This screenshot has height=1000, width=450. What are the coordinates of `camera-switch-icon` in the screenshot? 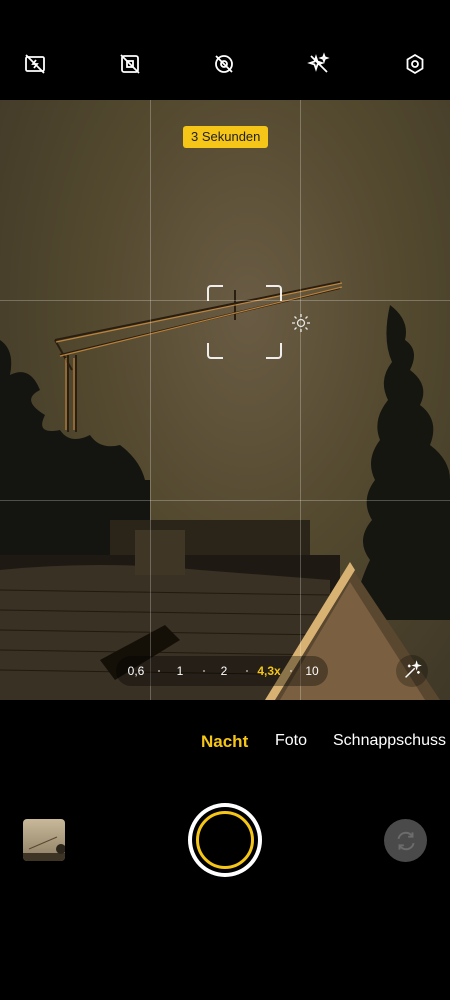 It's located at (405, 840).